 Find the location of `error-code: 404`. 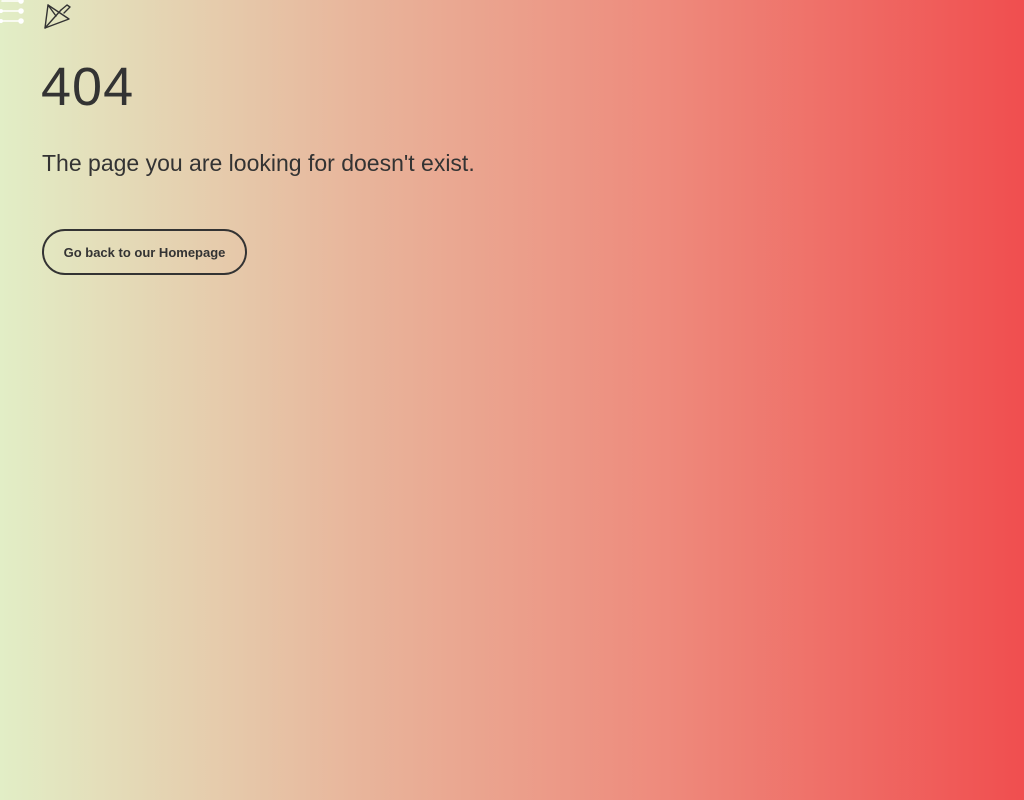

error-code: 404 is located at coordinates (88, 87).